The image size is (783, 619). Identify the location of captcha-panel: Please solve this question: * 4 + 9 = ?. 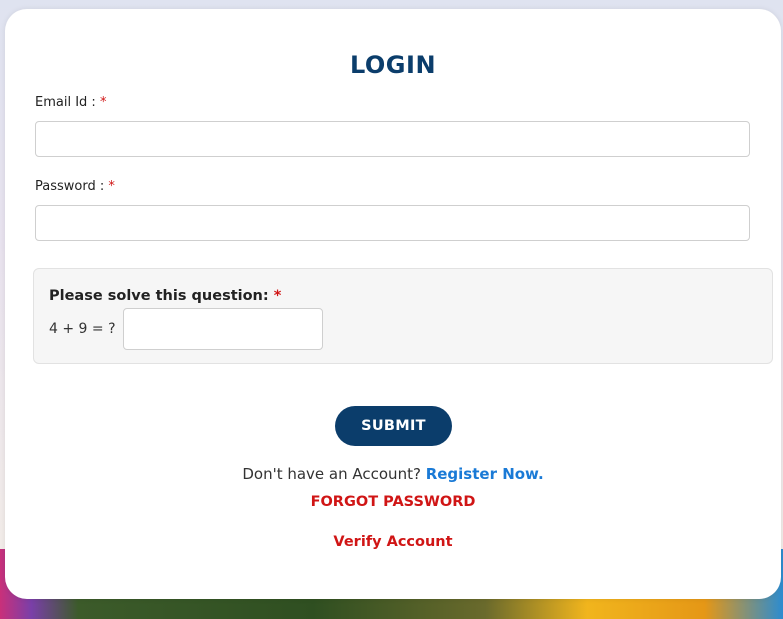
(403, 316).